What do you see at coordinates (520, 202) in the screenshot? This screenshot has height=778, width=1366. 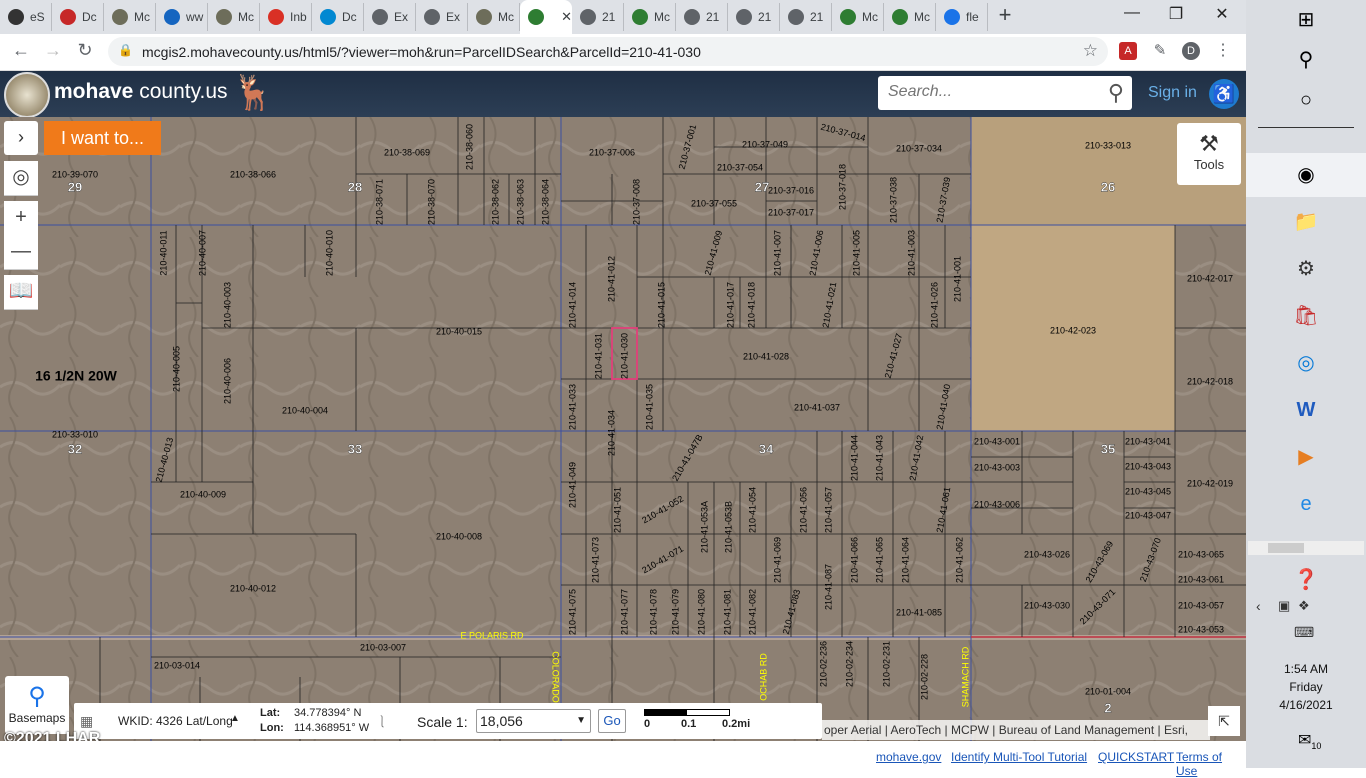 I see `parcel-label: 210-38-063` at bounding box center [520, 202].